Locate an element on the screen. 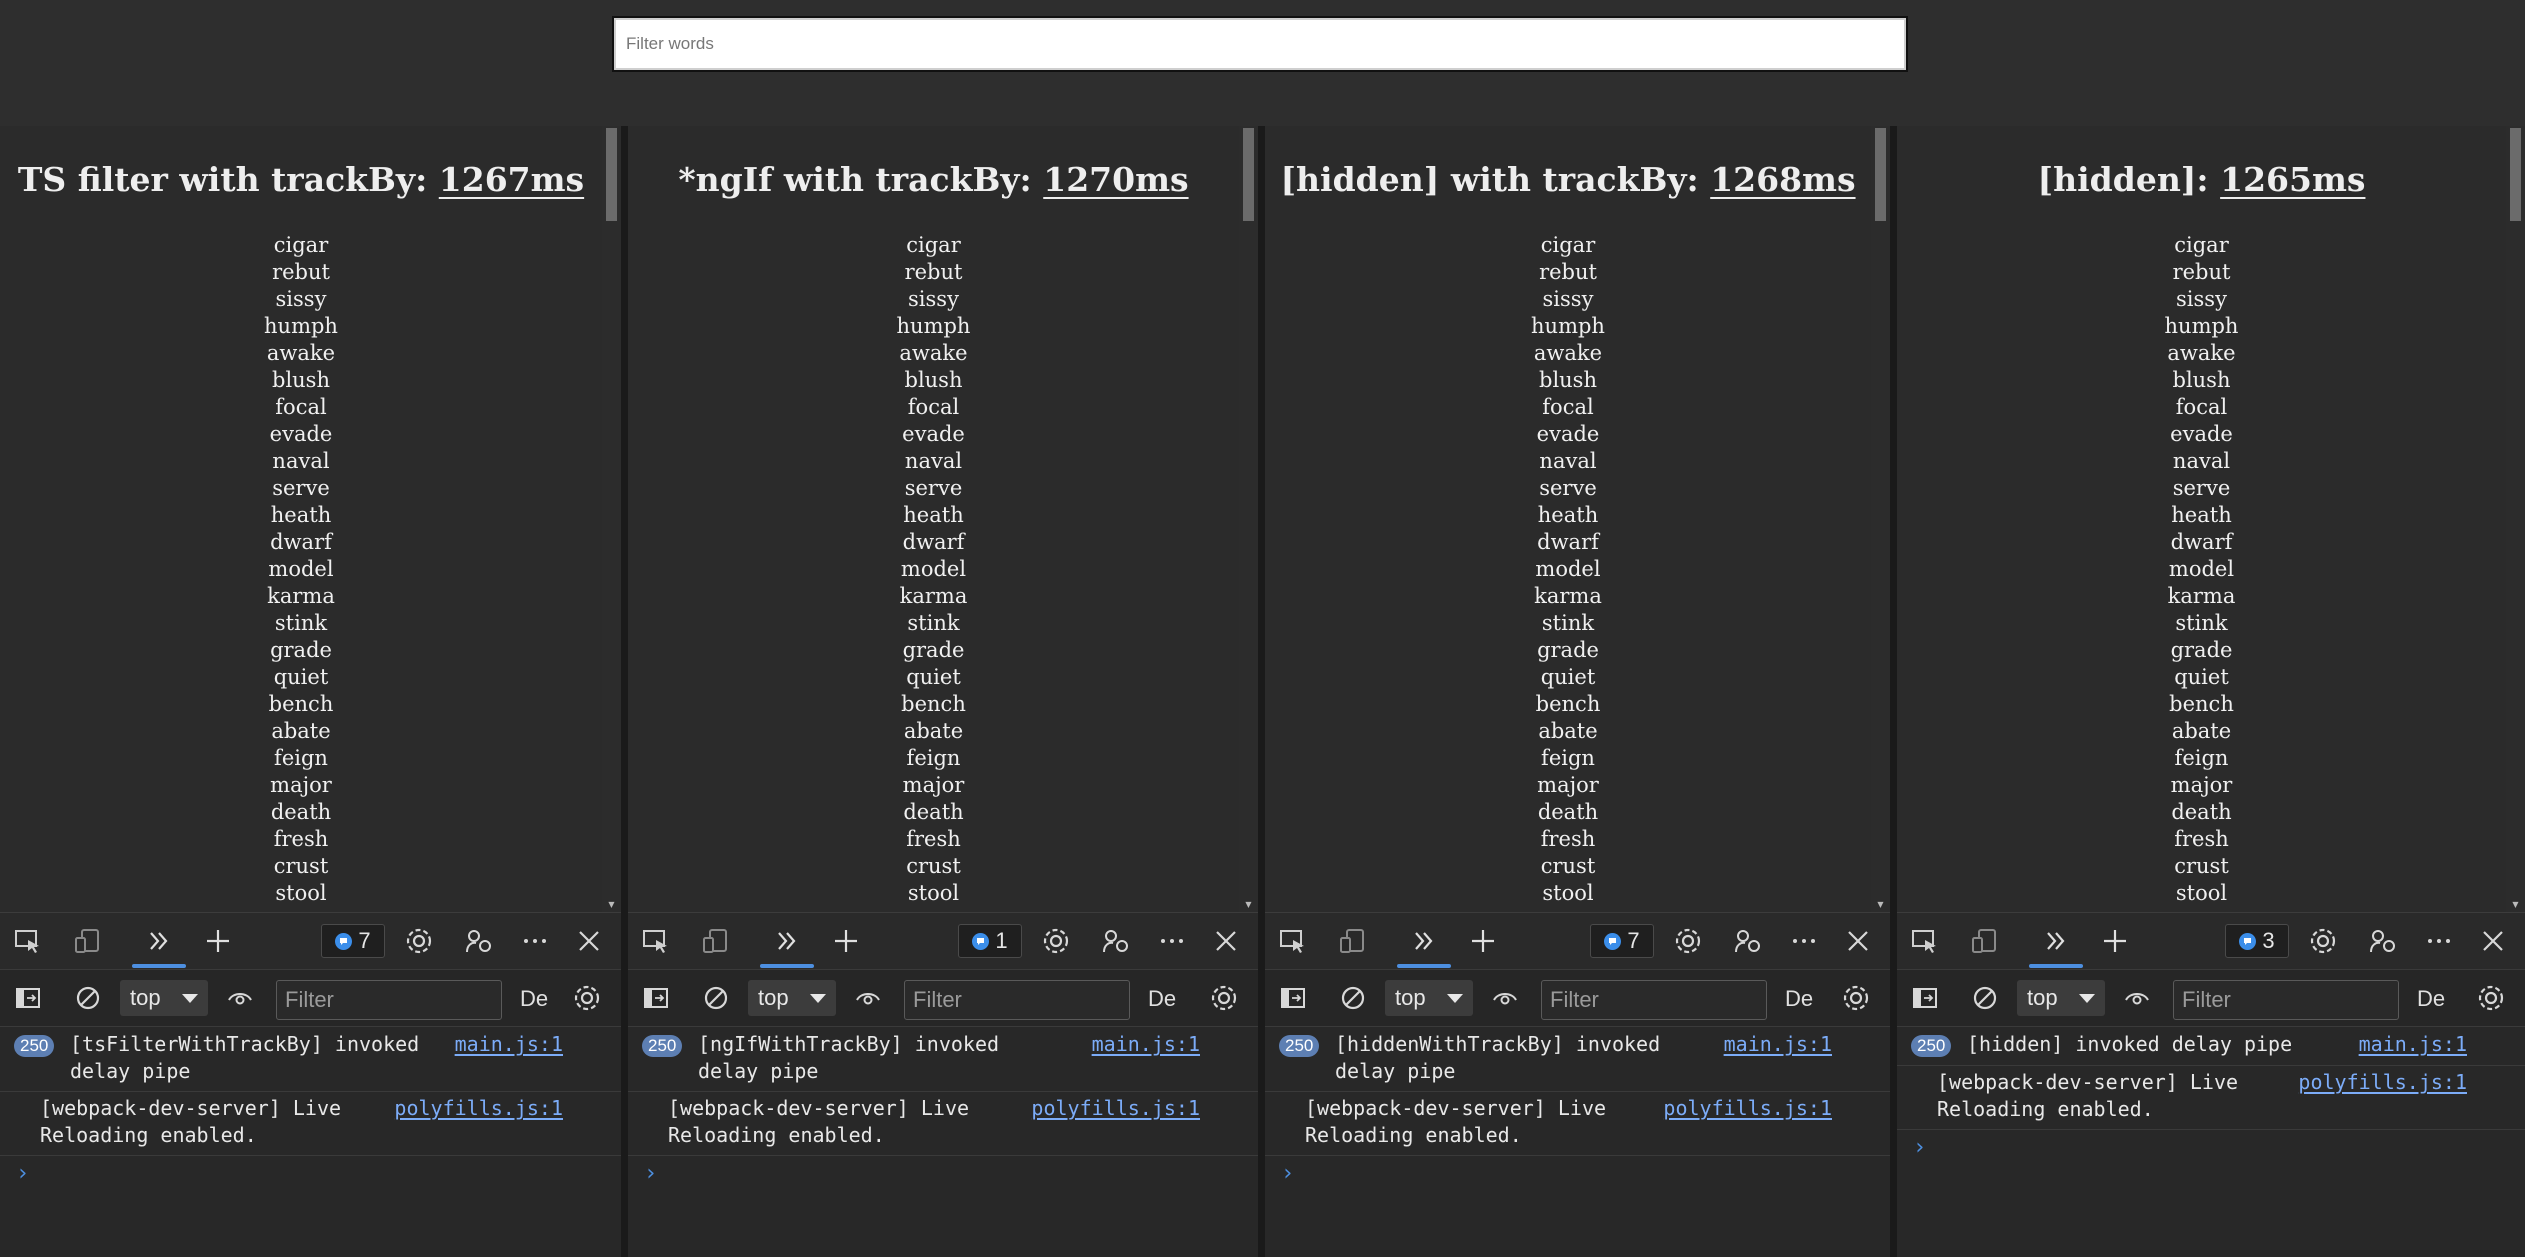 This screenshot has height=1257, width=2525. filter-words-input is located at coordinates (1260, 44).